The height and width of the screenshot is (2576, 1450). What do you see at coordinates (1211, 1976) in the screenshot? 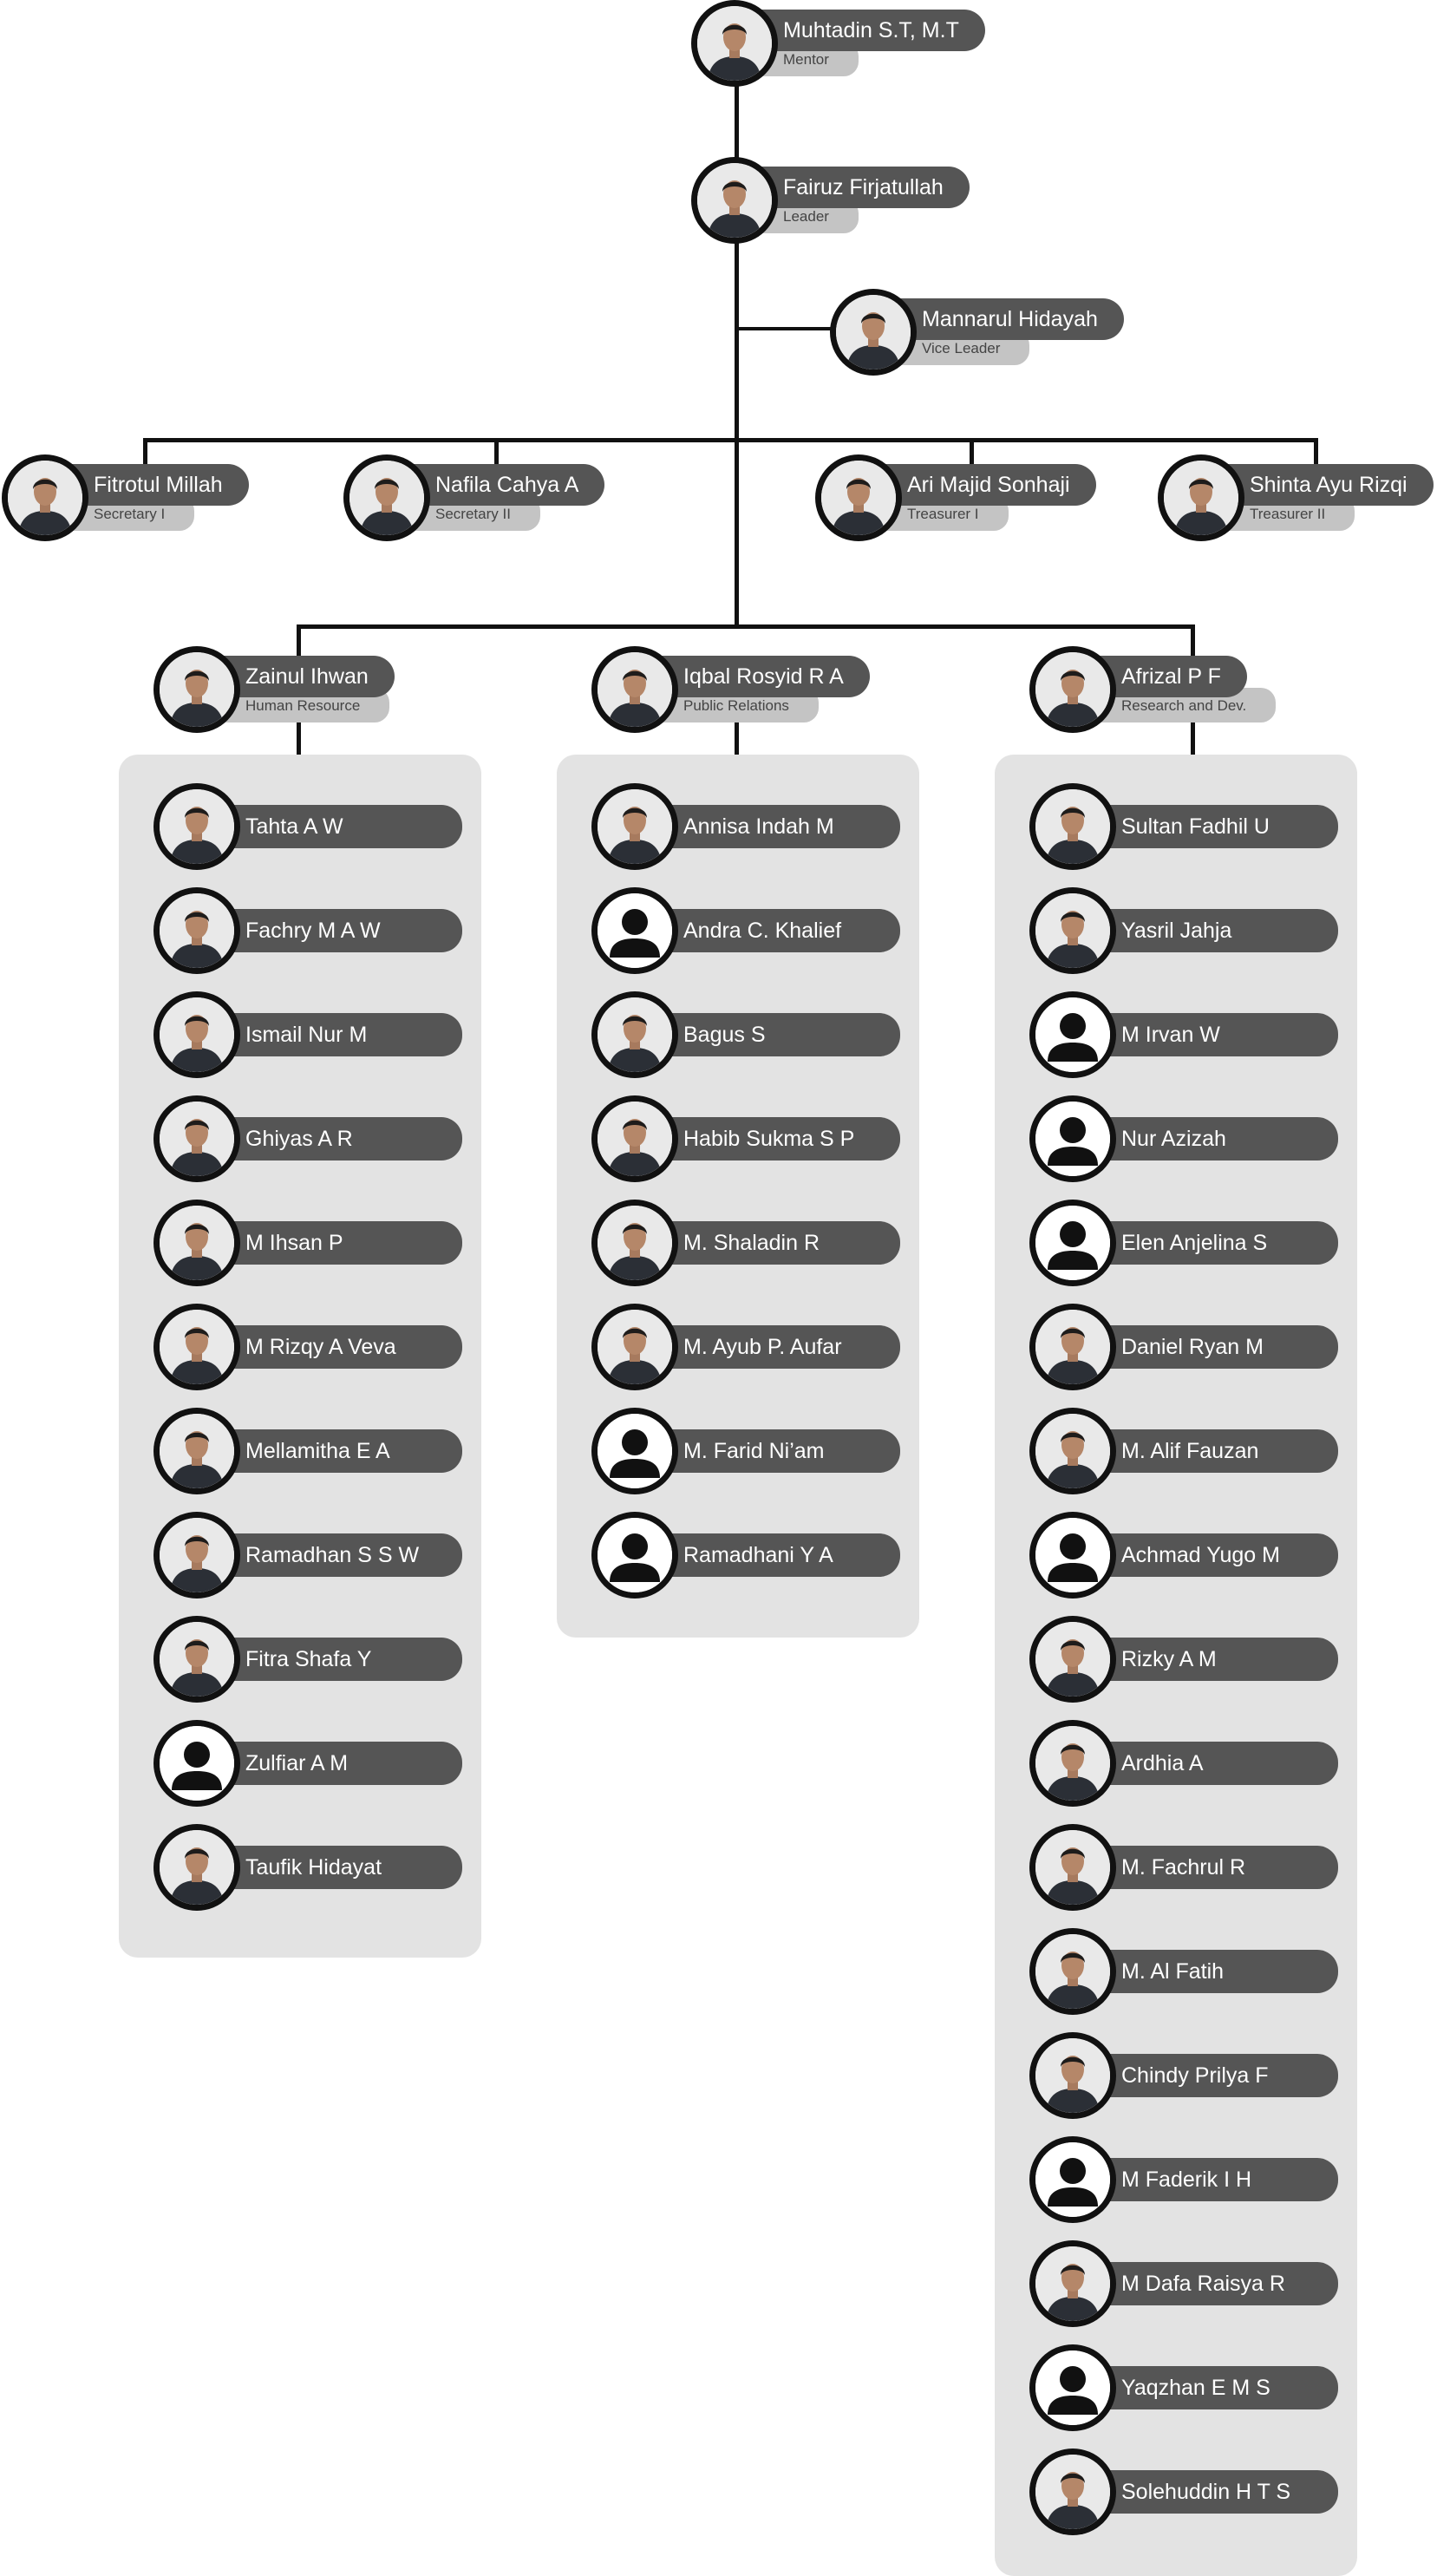
I see `member-card: M. Al Fatih` at bounding box center [1211, 1976].